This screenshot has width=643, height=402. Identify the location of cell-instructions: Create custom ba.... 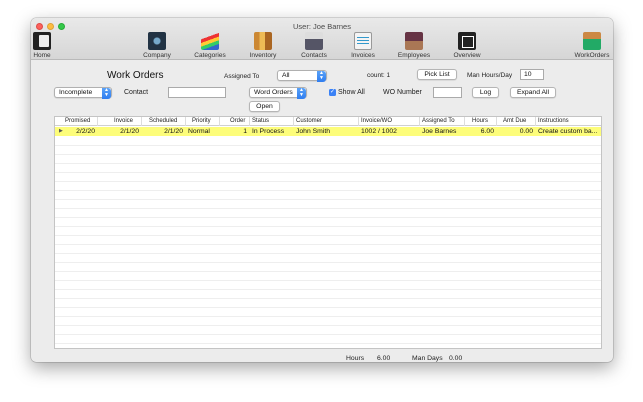
(568, 131).